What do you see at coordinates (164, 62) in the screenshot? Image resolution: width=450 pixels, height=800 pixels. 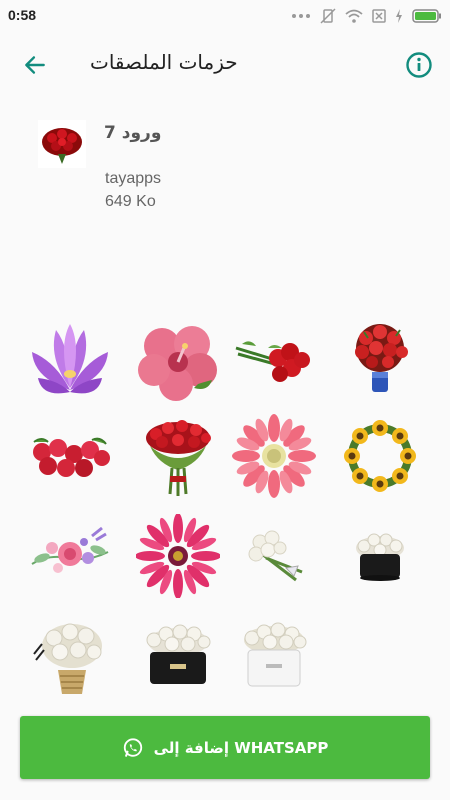 I see `page-title: حزمات الملصقات` at bounding box center [164, 62].